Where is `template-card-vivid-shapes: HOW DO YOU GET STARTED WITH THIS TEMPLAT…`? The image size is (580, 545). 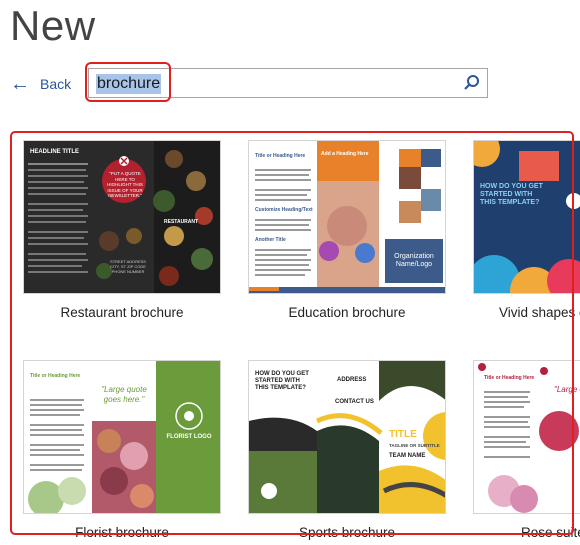
template-card-vivid-shapes: HOW DO YOU GET STARTED WITH THIS TEMPLAT… is located at coordinates (526, 232).